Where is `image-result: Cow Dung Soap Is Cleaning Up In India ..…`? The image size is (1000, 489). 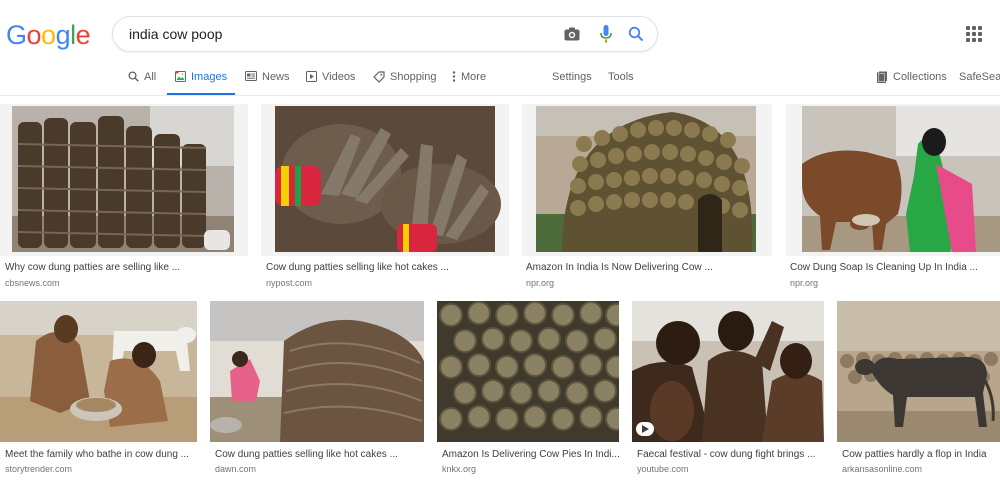 image-result: Cow Dung Soap Is Cleaning Up In India ..… is located at coordinates (893, 196).